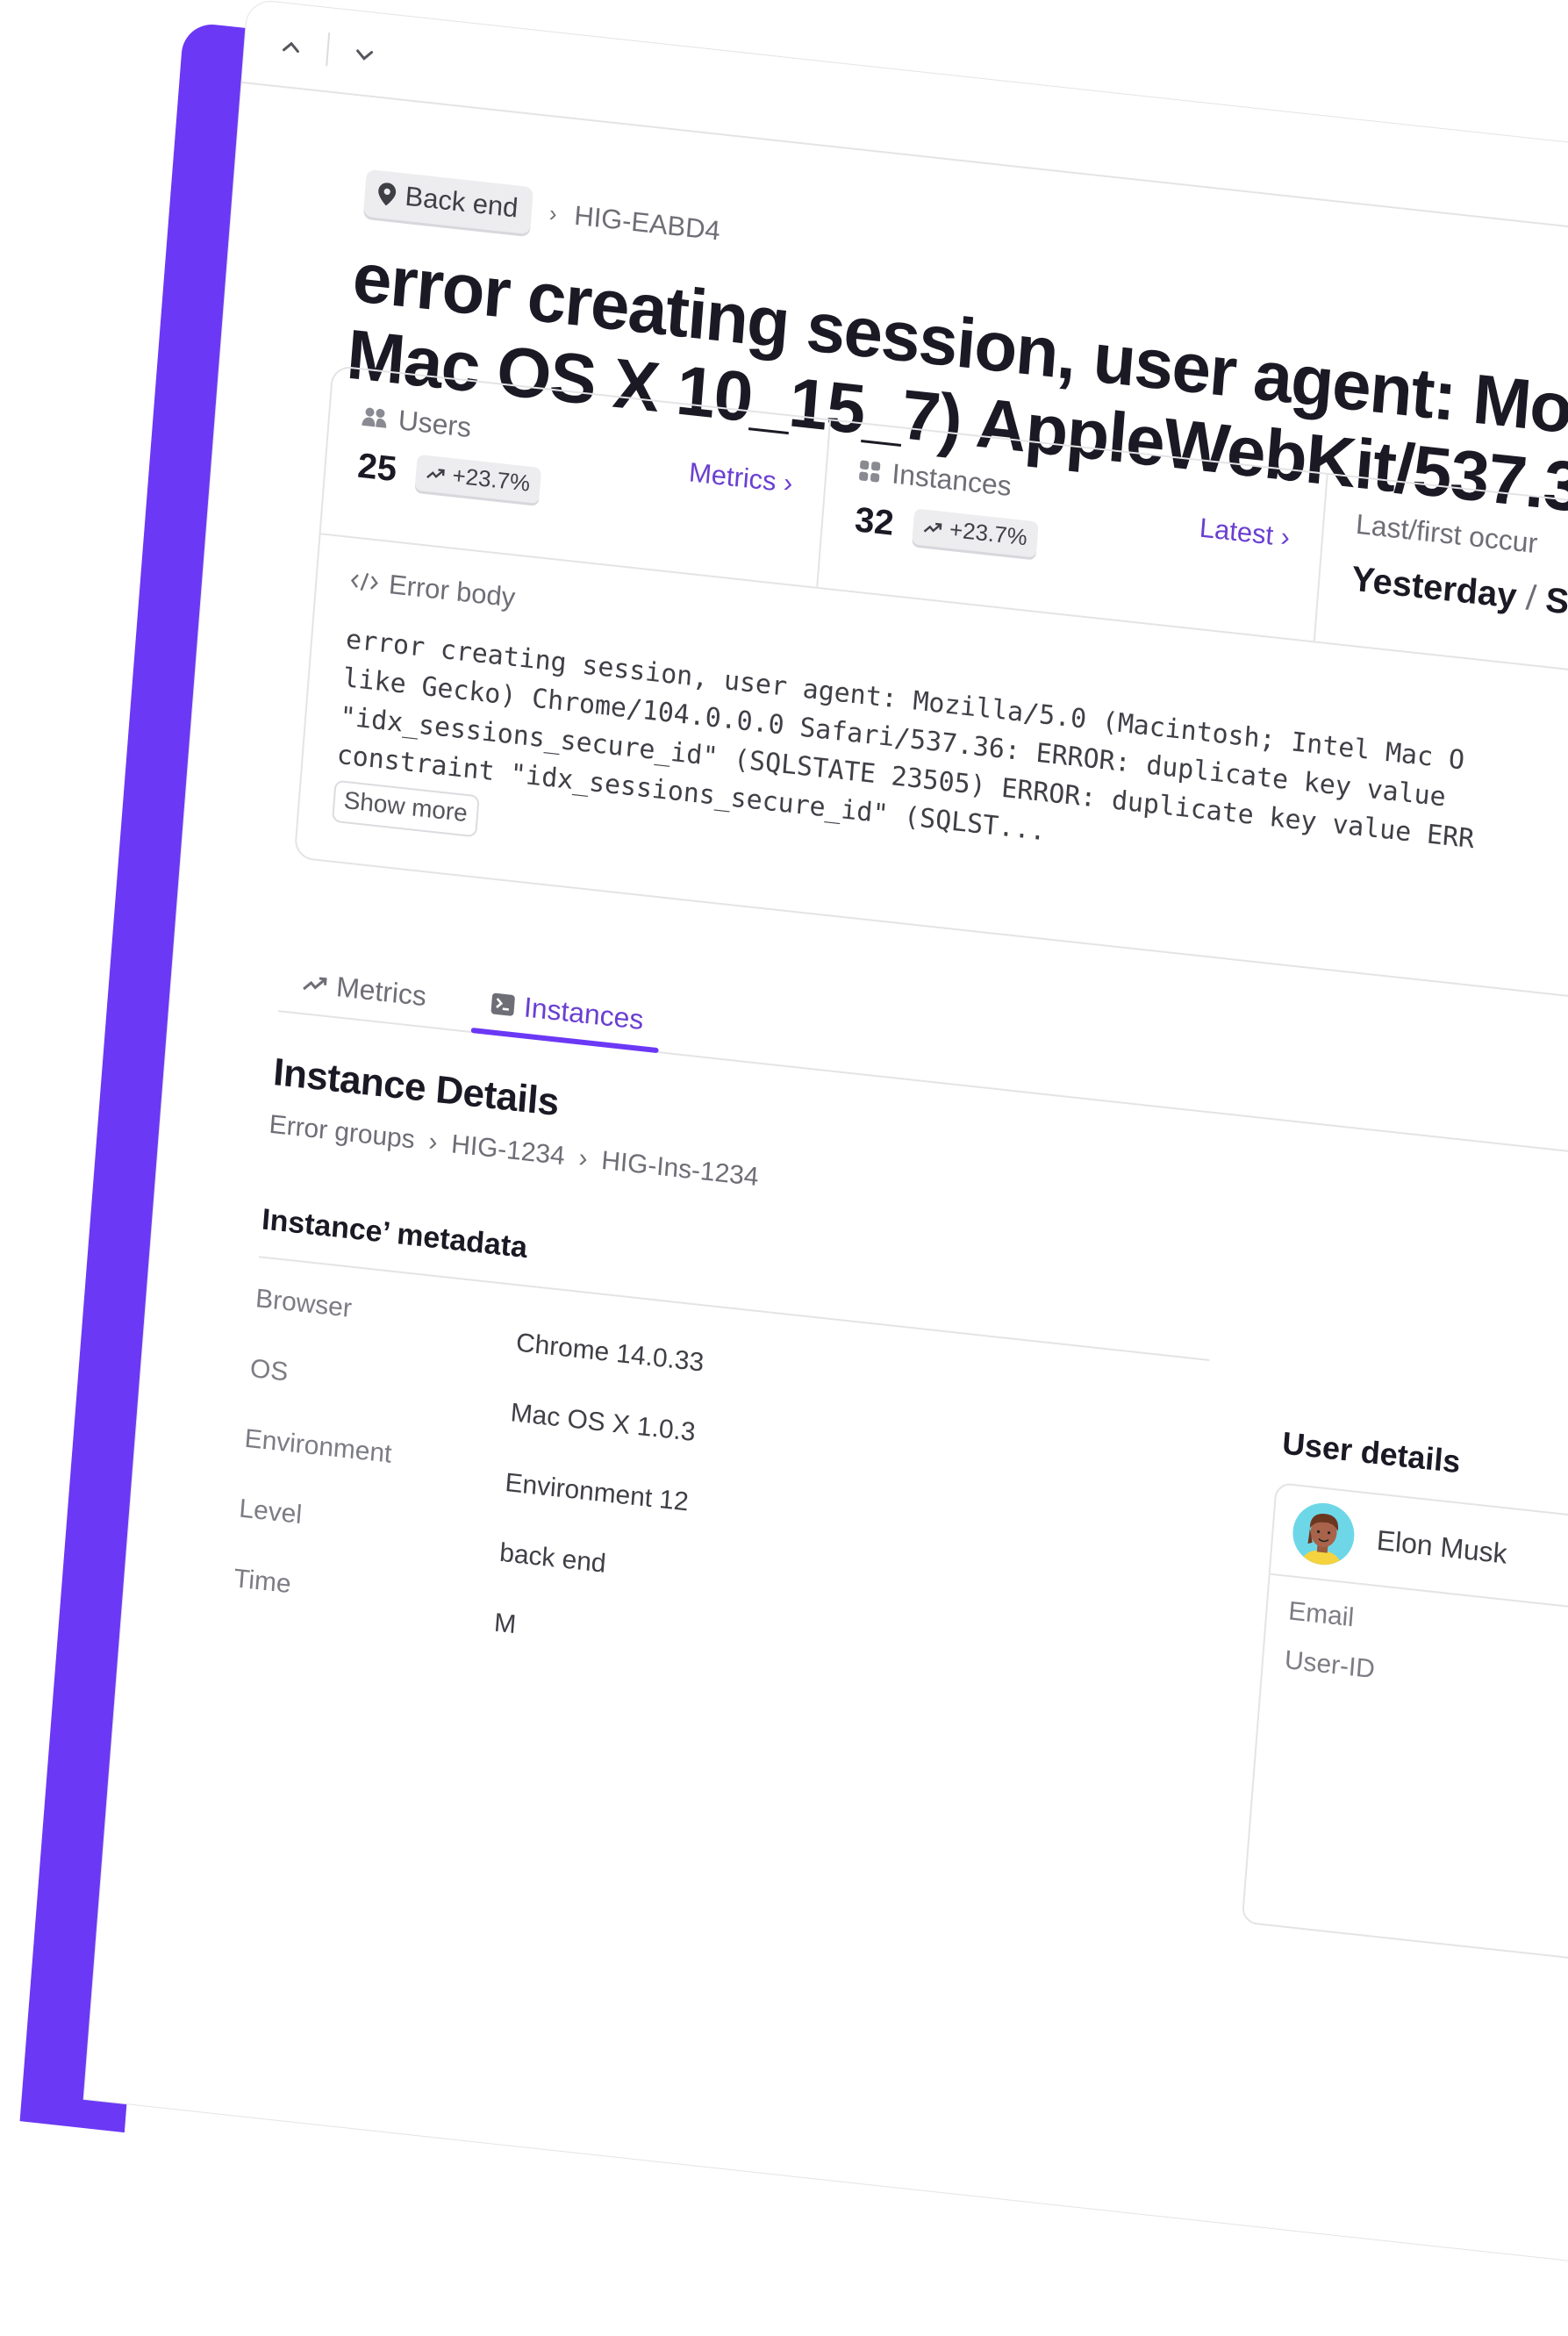 The width and height of the screenshot is (1568, 2336). I want to click on avatar, so click(1324, 1533).